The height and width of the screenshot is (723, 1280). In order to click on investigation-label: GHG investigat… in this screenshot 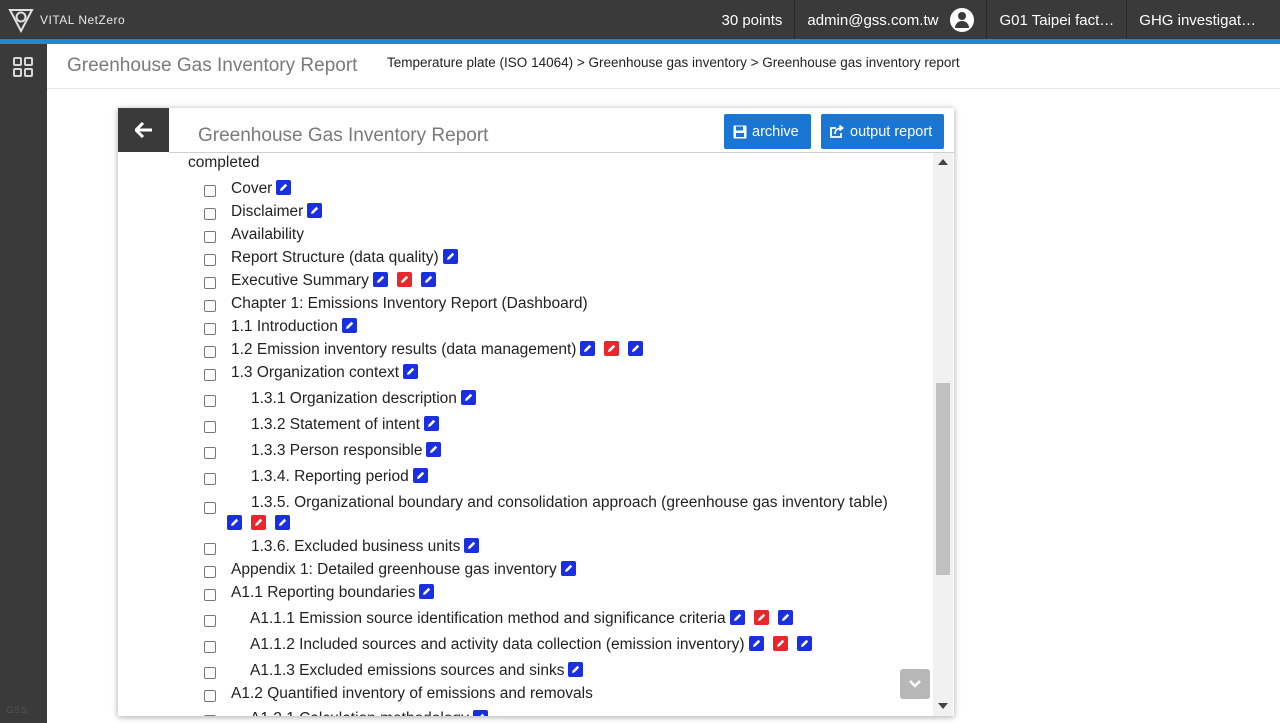, I will do `click(1197, 20)`.